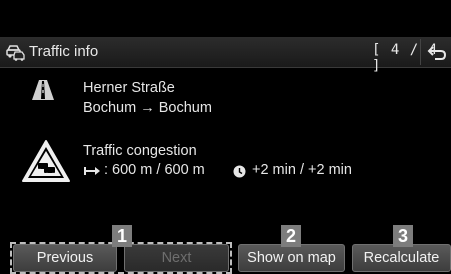 Image resolution: width=451 pixels, height=274 pixels. What do you see at coordinates (291, 258) in the screenshot?
I see `show-on-map-button: Show on map` at bounding box center [291, 258].